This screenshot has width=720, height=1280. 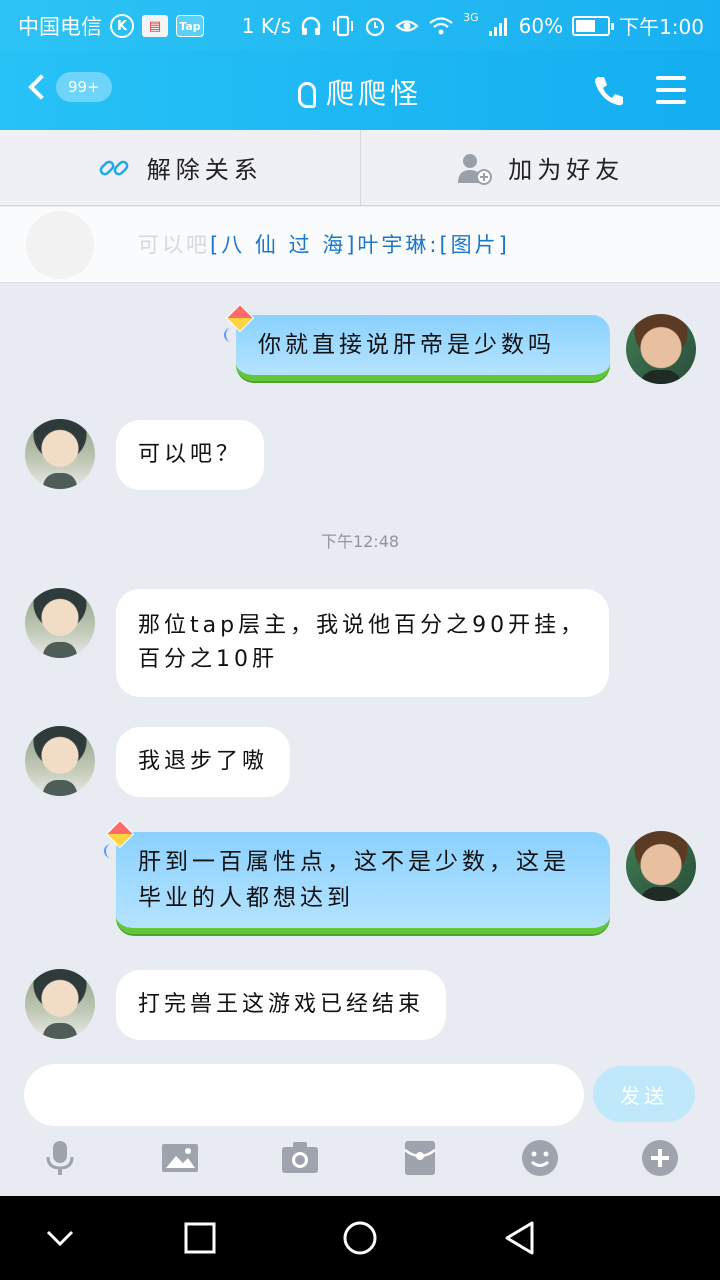 What do you see at coordinates (306, 95) in the screenshot?
I see `ear-icon` at bounding box center [306, 95].